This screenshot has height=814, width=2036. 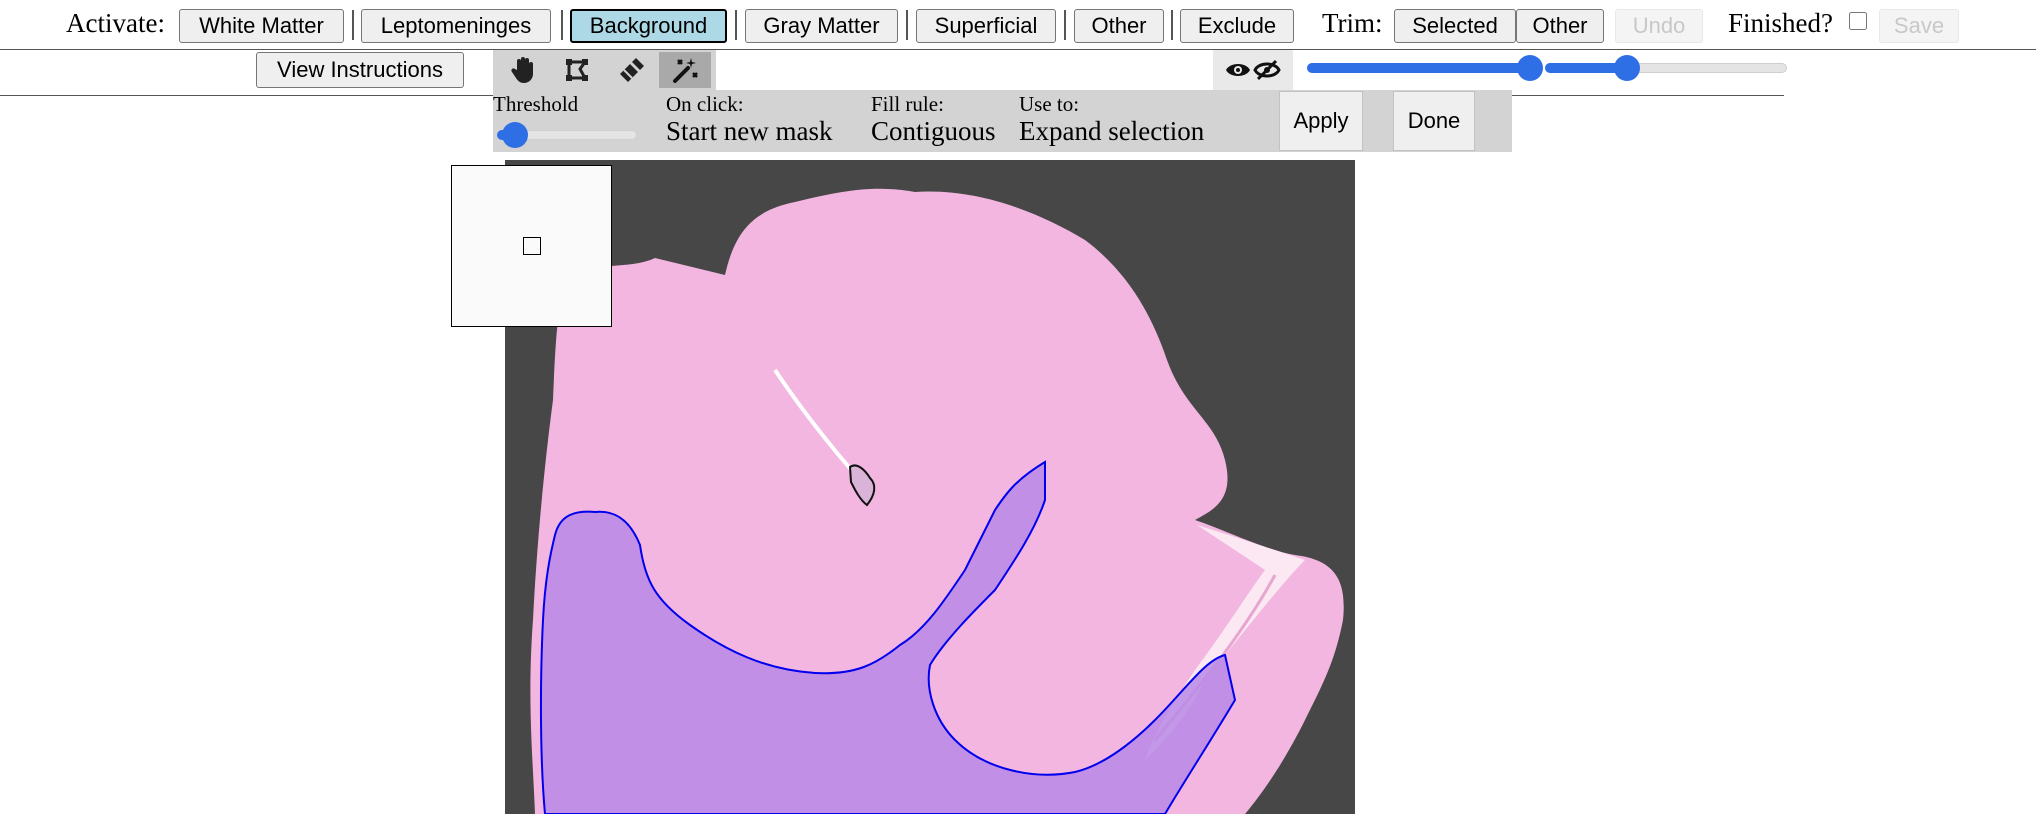 I want to click on eye-closed-icon, so click(x=1267, y=70).